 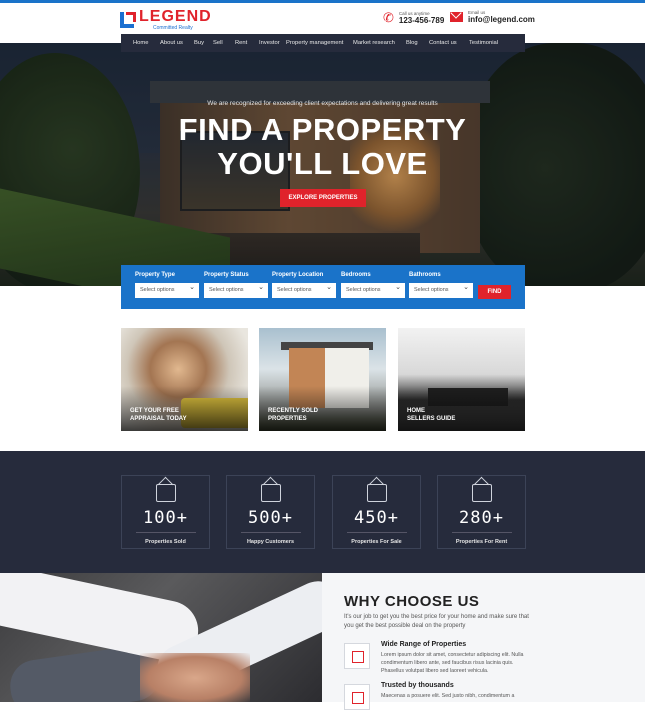 I want to click on feature-title: Trusted by thousands, so click(x=417, y=685).